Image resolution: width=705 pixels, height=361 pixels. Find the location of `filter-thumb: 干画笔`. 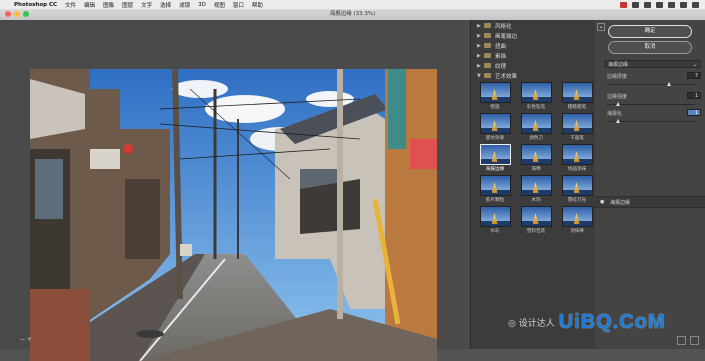

filter-thumb: 干画笔 is located at coordinates (577, 128).